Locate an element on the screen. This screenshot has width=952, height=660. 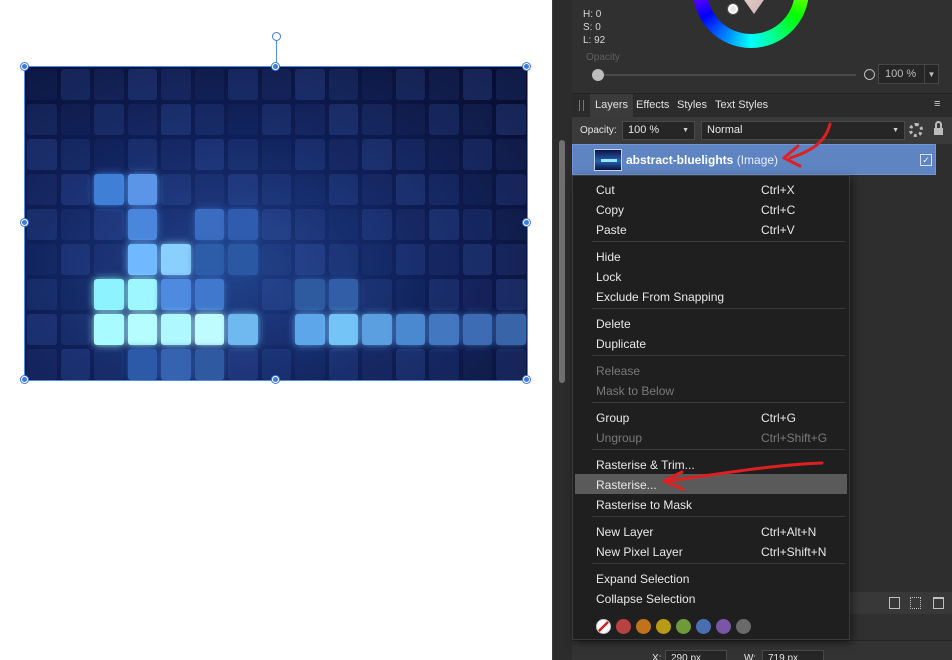
resize-handle-right is located at coordinates (526, 222).